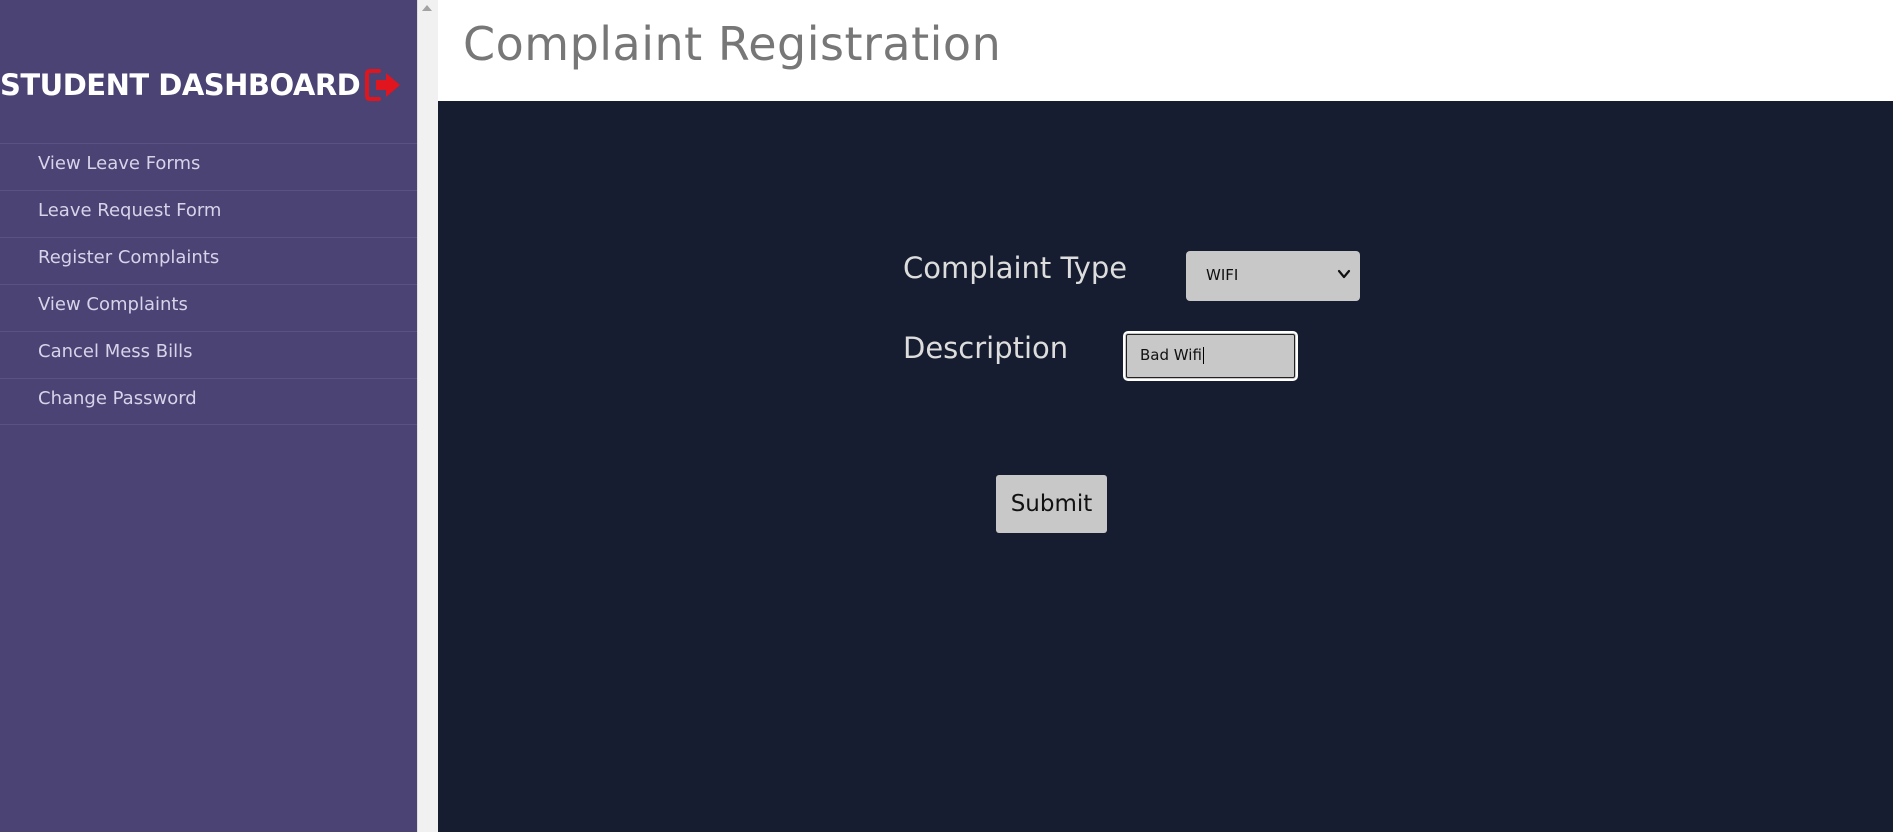 The image size is (1893, 832). What do you see at coordinates (113, 304) in the screenshot?
I see `sidebar-item-label: View Complaints` at bounding box center [113, 304].